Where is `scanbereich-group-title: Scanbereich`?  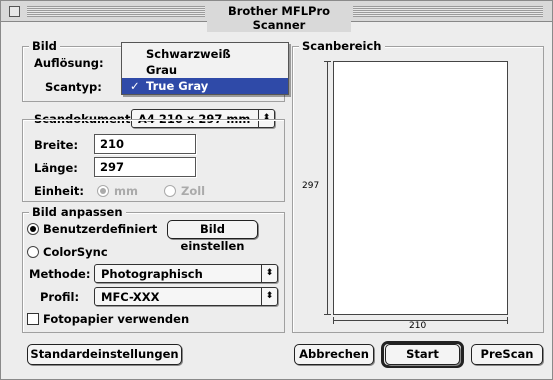 scanbereich-group-title: Scanbereich is located at coordinates (342, 46).